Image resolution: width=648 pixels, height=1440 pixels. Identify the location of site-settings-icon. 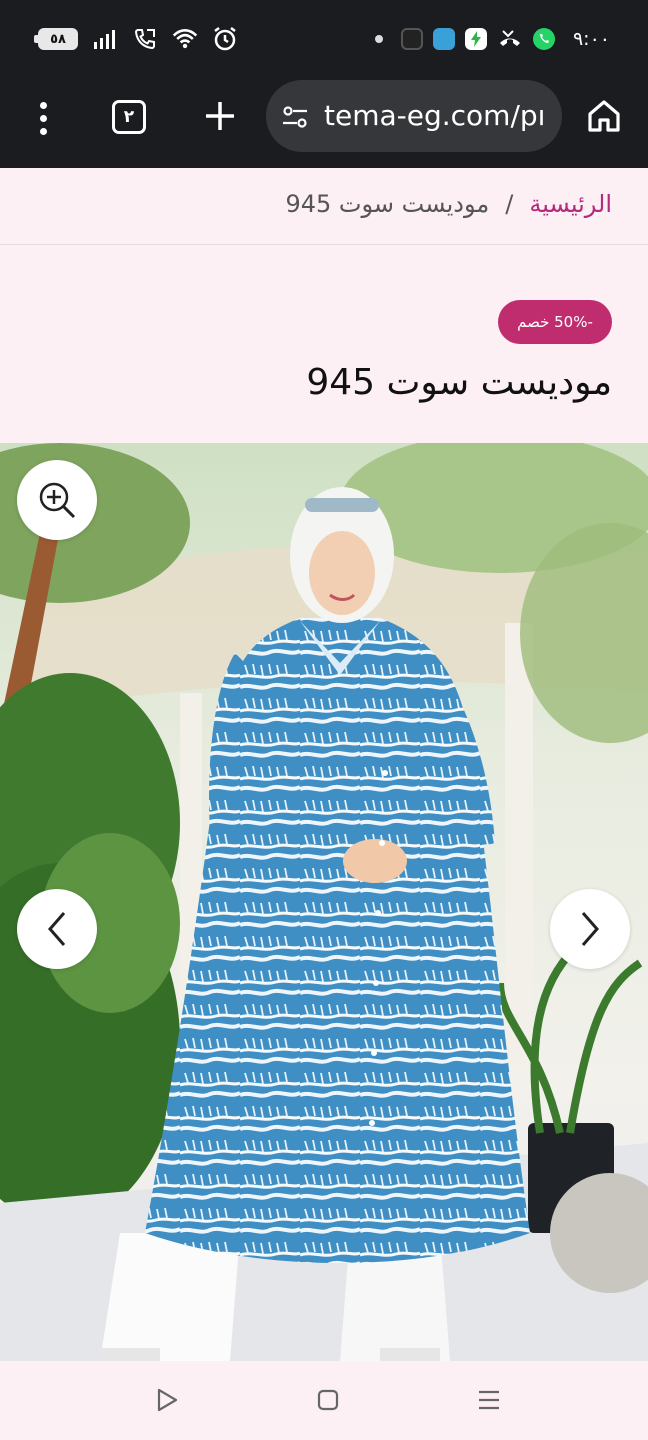
(295, 117).